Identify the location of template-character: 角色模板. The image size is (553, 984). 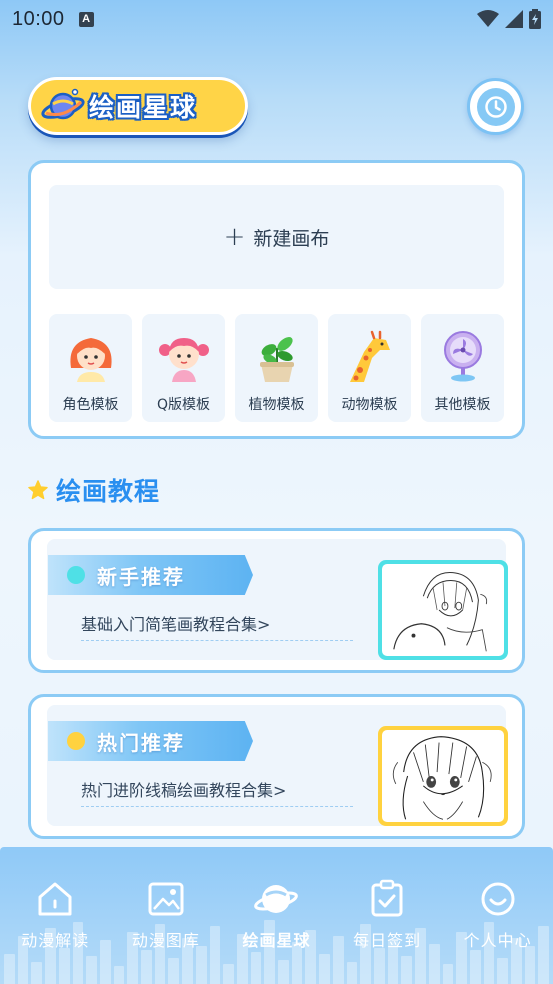
(90, 368).